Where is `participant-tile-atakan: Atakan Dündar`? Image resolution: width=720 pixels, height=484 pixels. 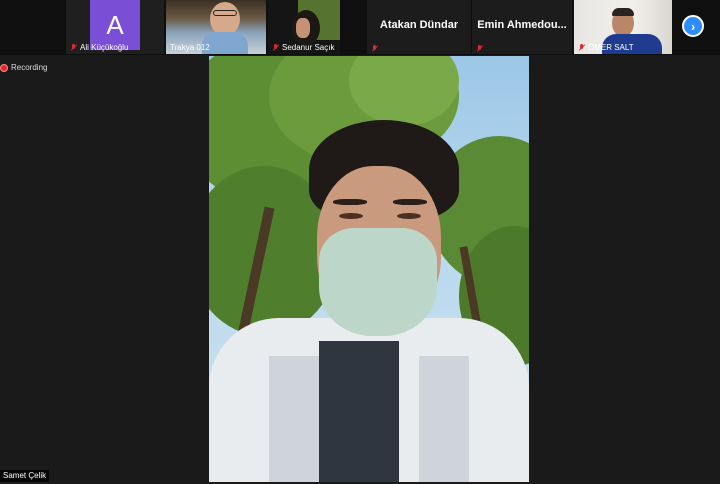 participant-tile-atakan: Atakan Dündar is located at coordinates (419, 27).